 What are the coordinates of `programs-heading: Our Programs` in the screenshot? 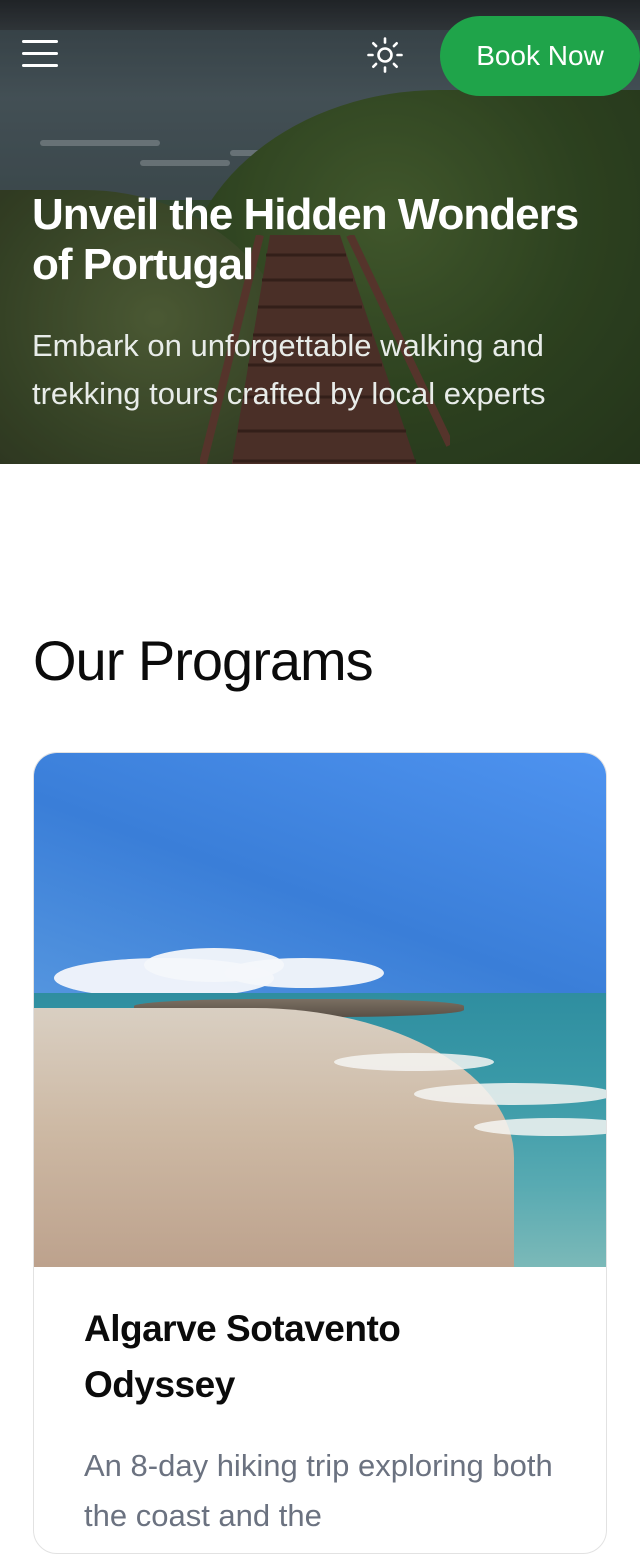 It's located at (203, 660).